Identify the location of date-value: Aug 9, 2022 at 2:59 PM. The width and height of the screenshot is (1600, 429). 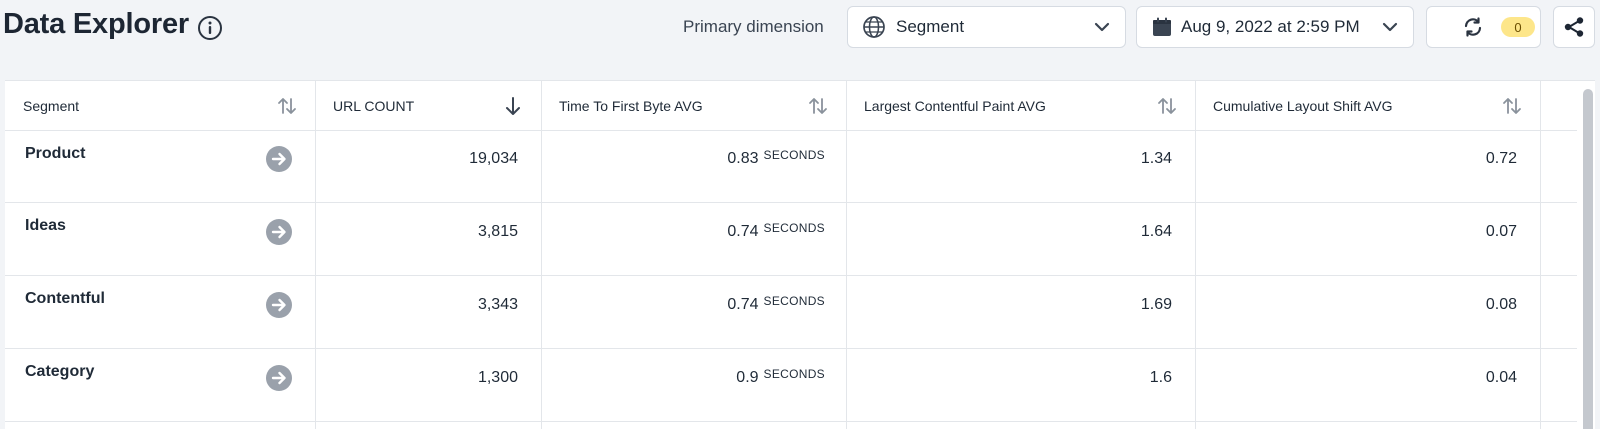
(1270, 26).